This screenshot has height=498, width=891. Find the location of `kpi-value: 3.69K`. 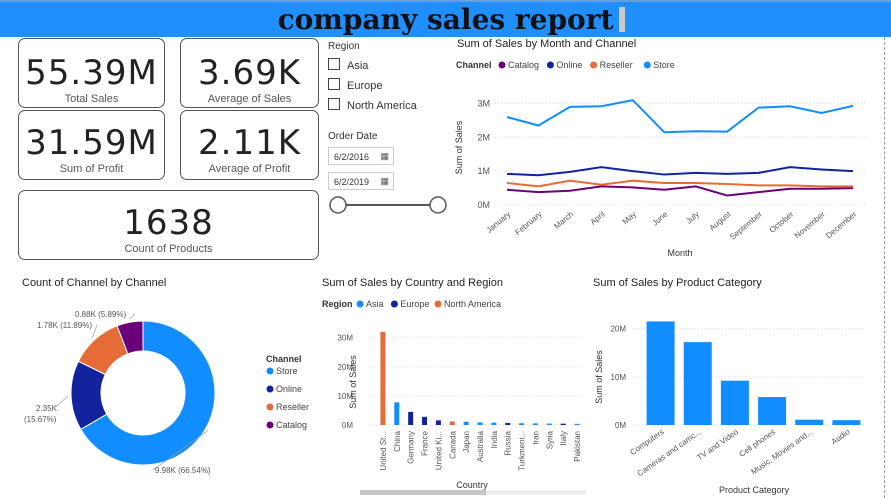

kpi-value: 3.69K is located at coordinates (249, 73).